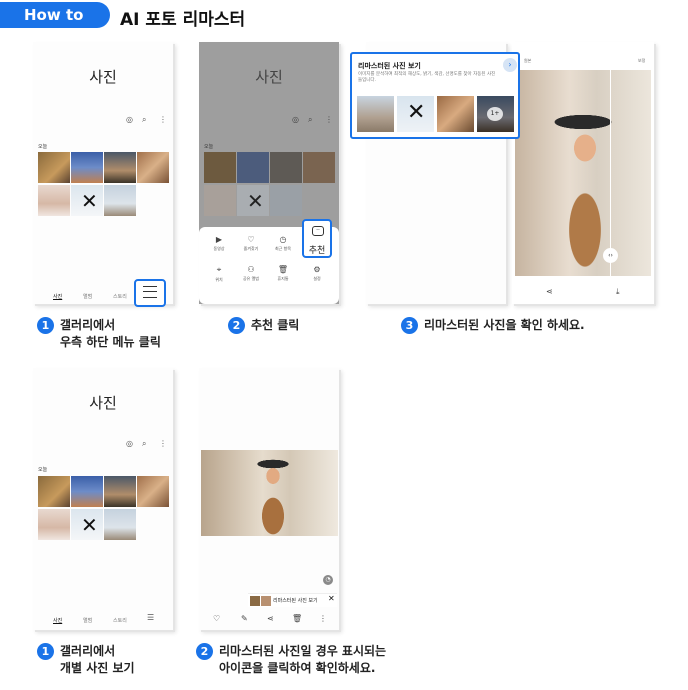 Image resolution: width=688 pixels, height=690 pixels. Describe the element at coordinates (318, 231) in the screenshot. I see `recommend-icon: ··` at that location.